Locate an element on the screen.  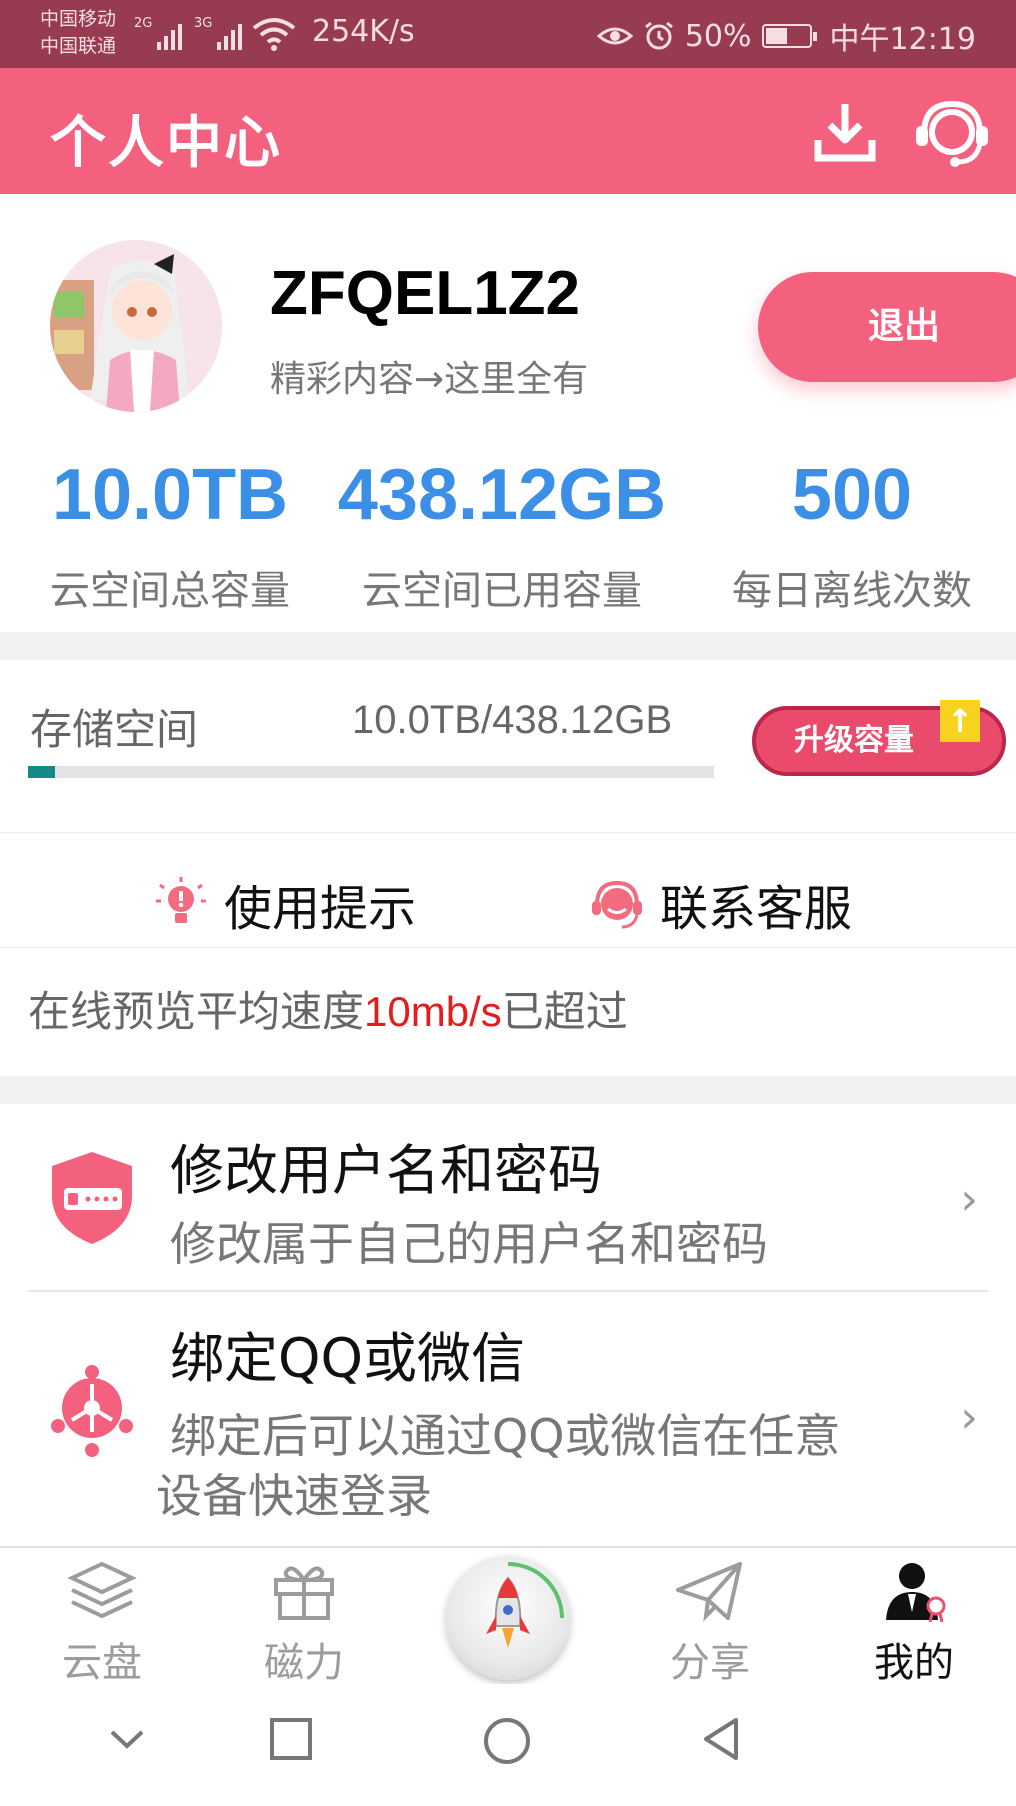
rocket-button is located at coordinates (508, 1618).